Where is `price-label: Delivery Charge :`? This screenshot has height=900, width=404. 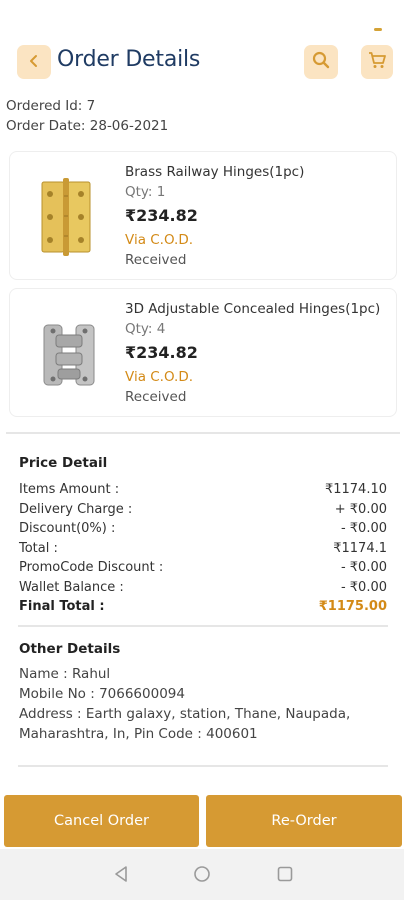 price-label: Delivery Charge : is located at coordinates (76, 509).